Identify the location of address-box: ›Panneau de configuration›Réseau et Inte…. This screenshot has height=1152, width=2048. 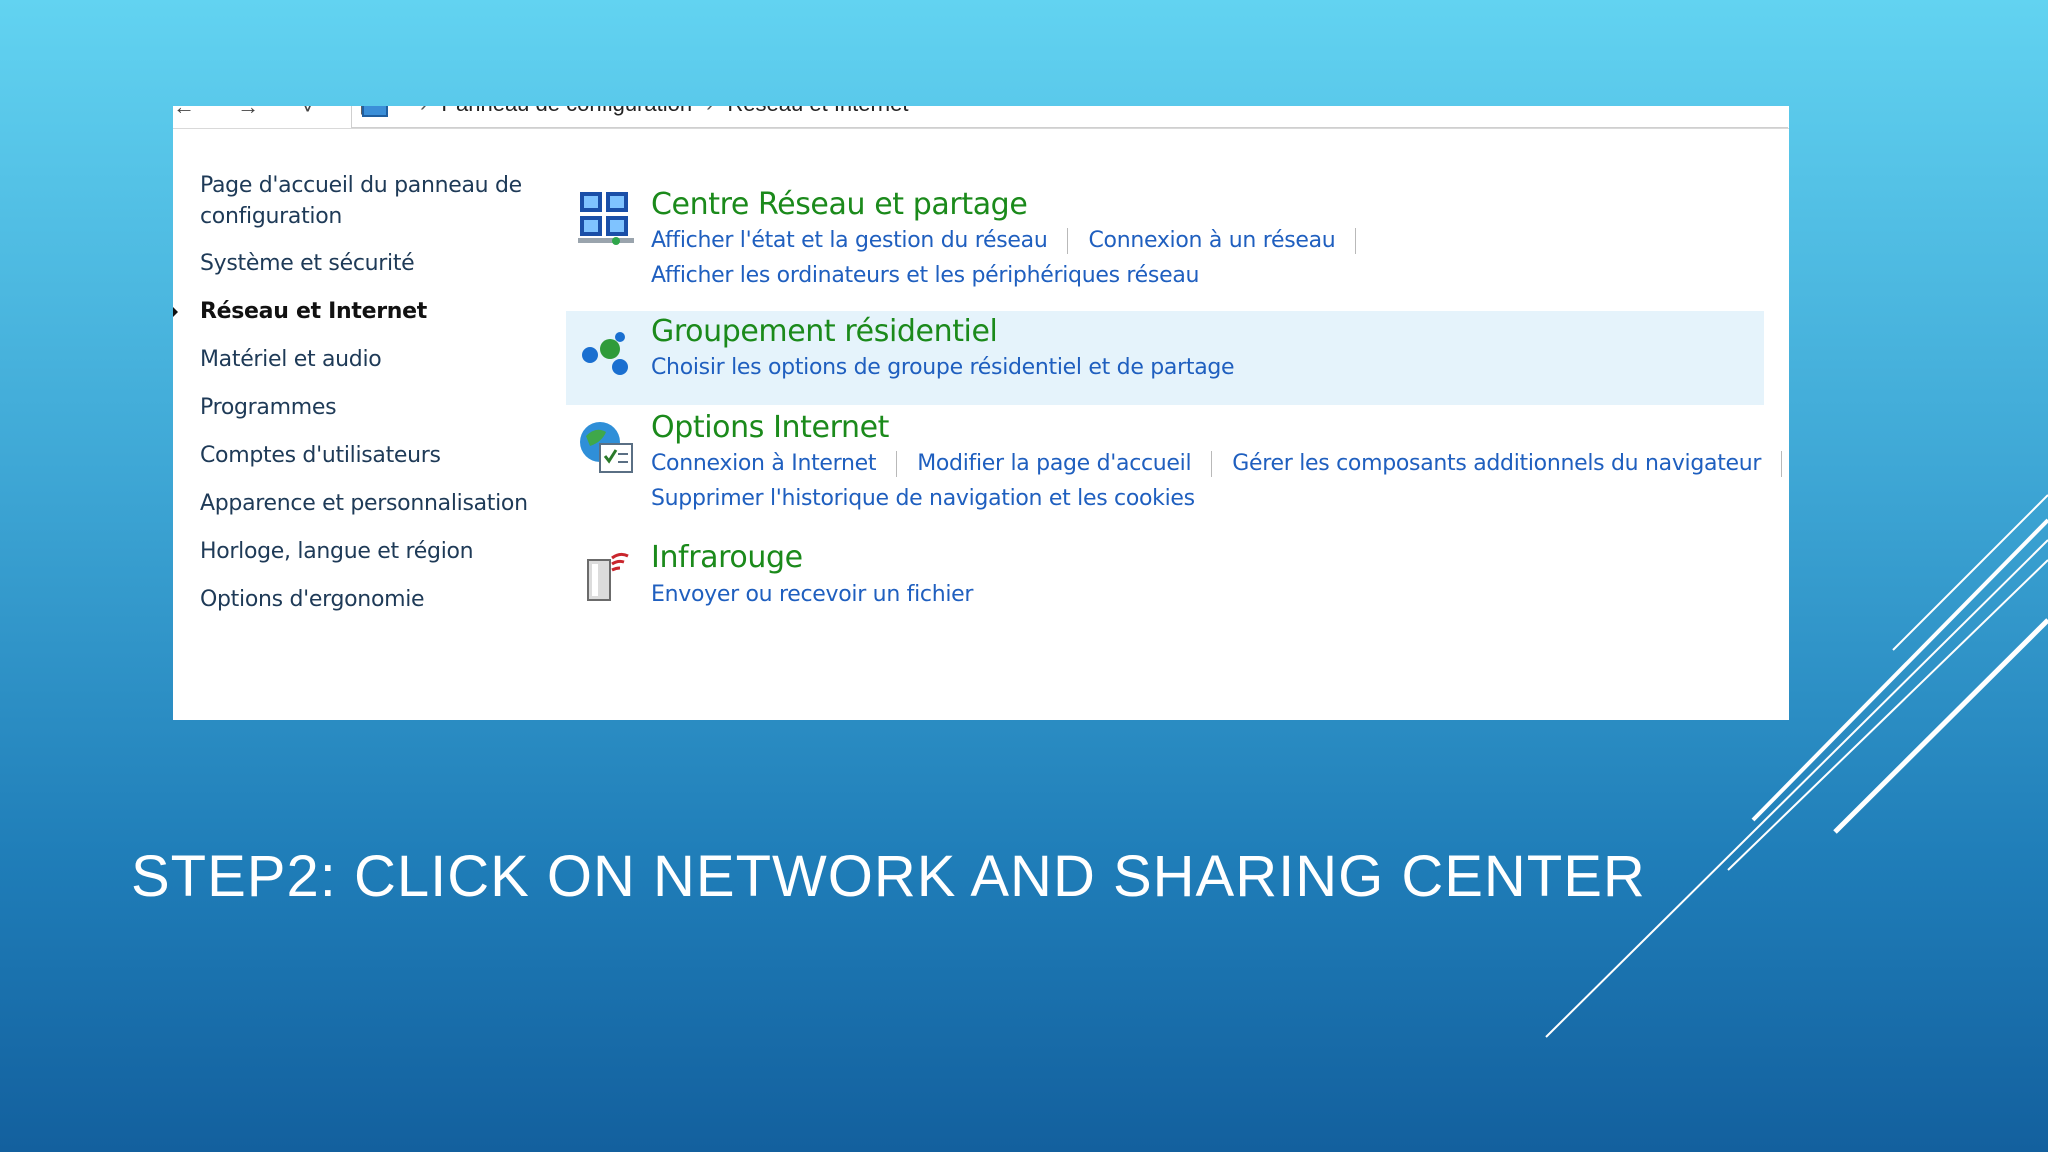
(1069, 117).